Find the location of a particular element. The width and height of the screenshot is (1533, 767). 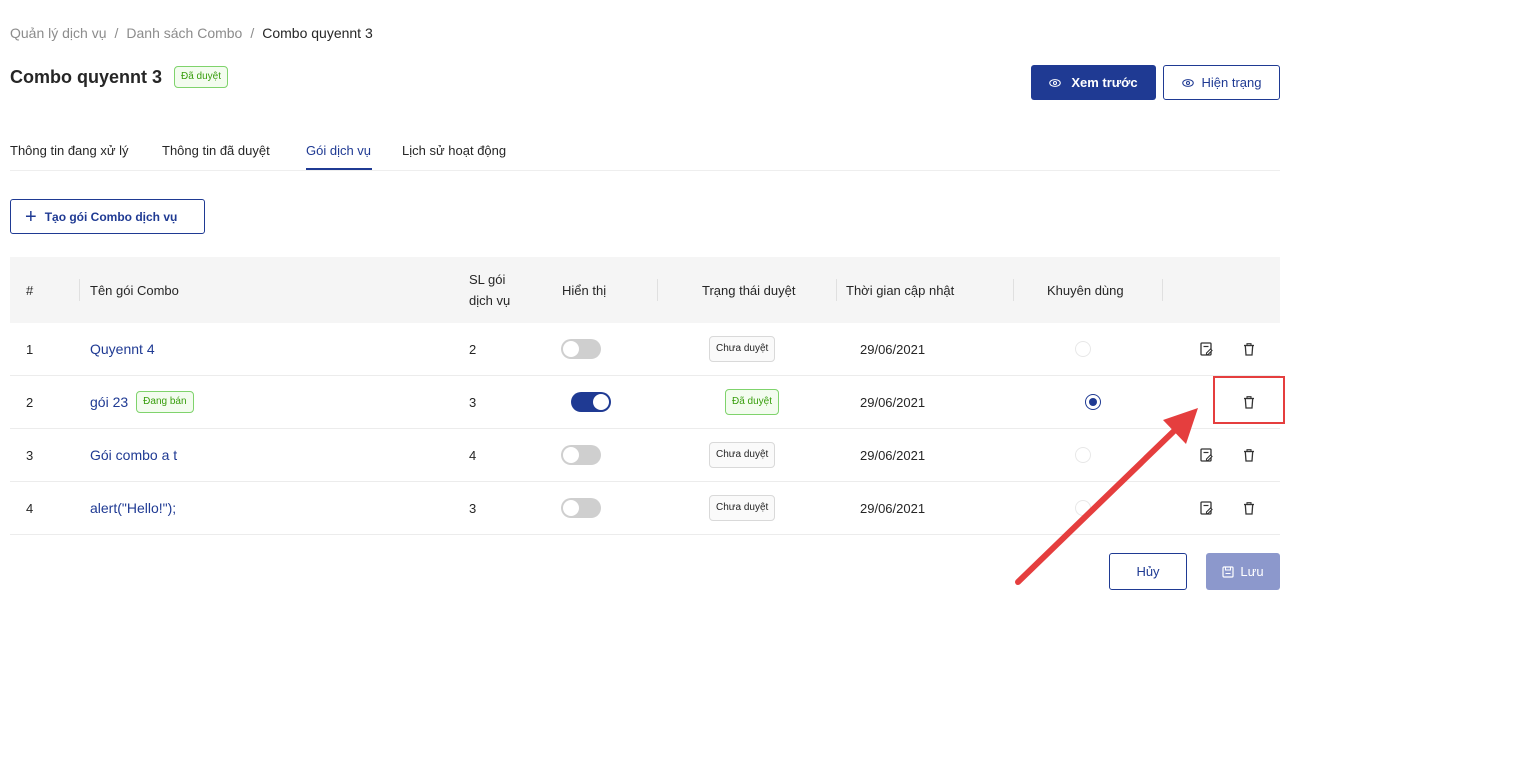

table-row: 2 gói 23 Đang bán 3 Đã duyệt 29/06/2021 is located at coordinates (645, 402).